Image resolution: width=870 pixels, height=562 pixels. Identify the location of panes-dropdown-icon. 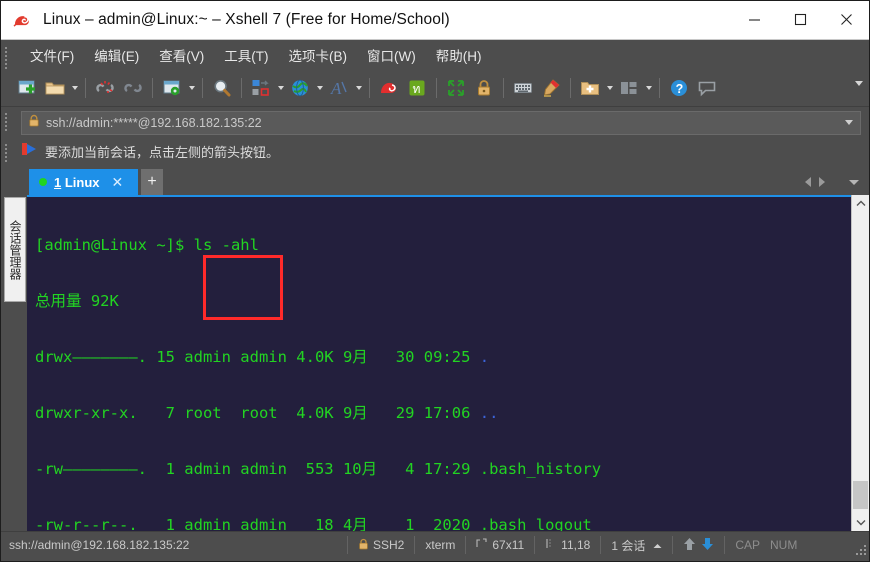
(648, 88).